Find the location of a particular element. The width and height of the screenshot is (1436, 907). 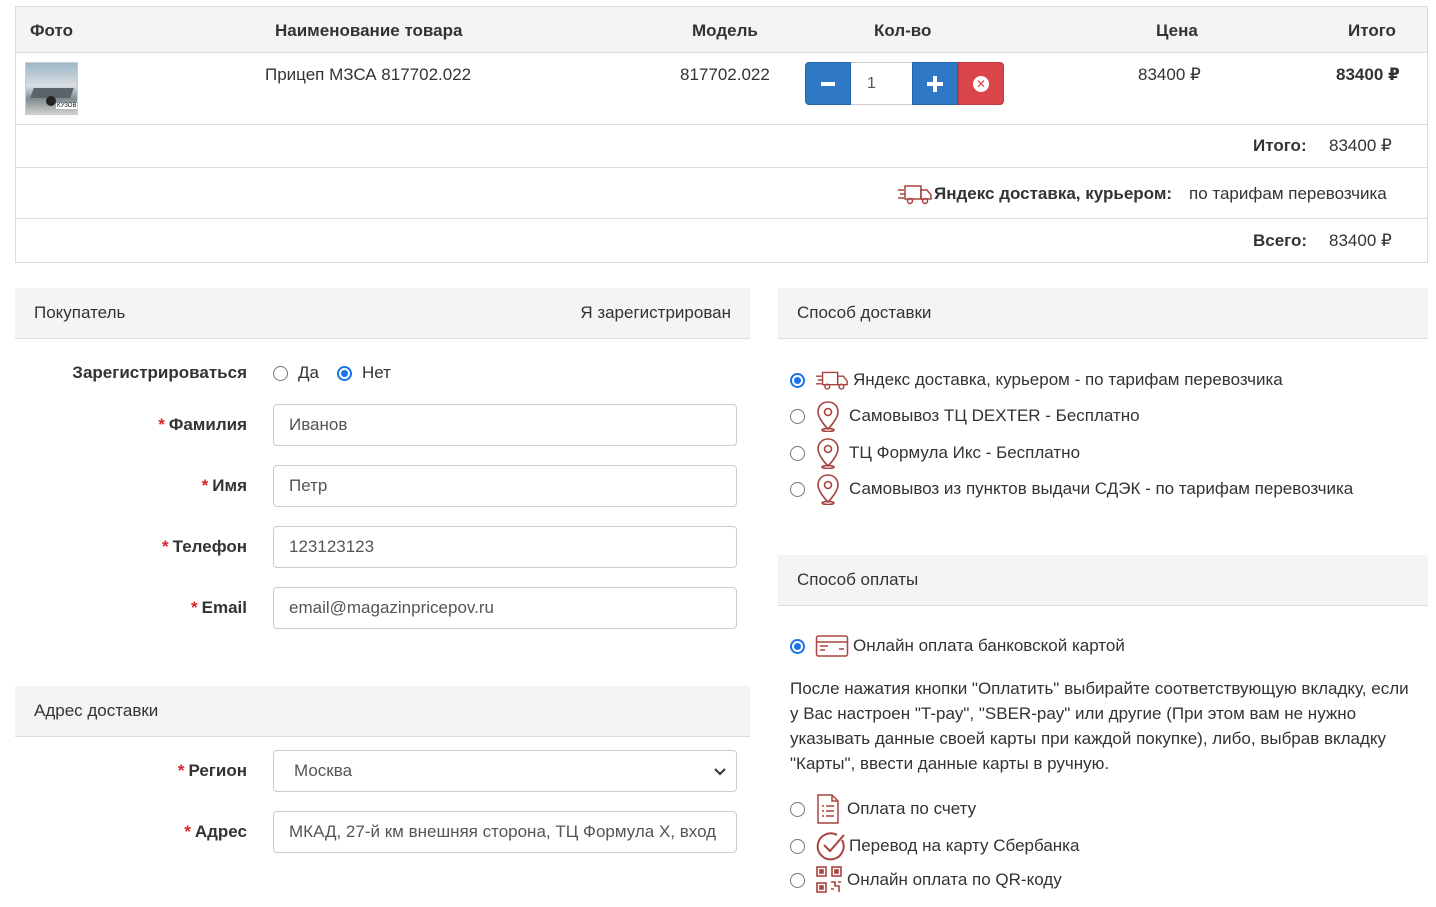

payment-sber-label: Перевод на карту Сбербанка is located at coordinates (964, 845).